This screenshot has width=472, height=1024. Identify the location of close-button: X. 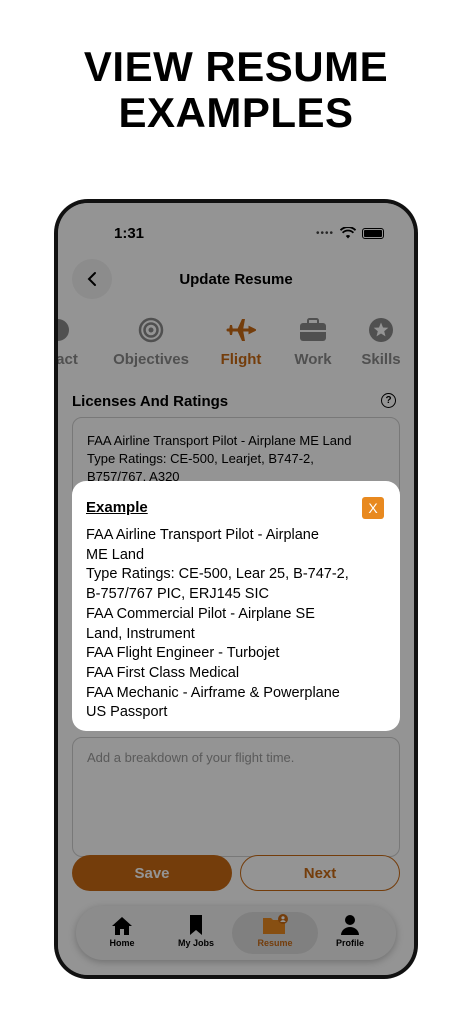
(373, 508).